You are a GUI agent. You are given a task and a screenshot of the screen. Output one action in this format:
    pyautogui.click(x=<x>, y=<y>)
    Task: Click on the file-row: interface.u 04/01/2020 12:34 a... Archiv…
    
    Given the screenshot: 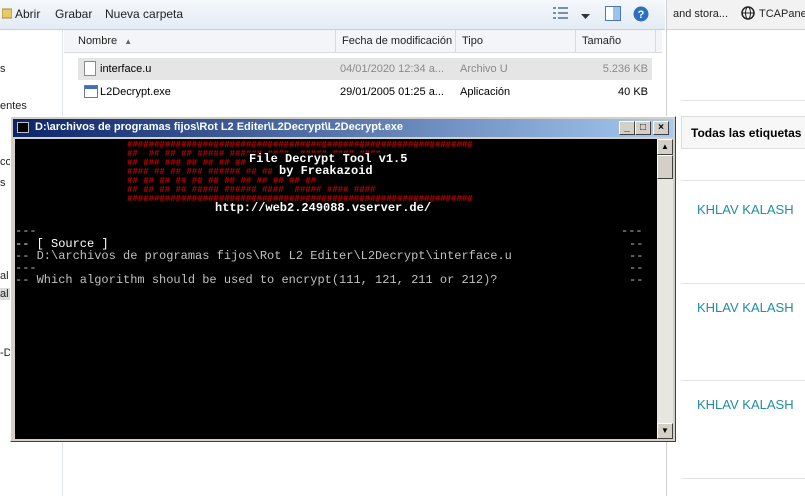 What is the action you would take?
    pyautogui.click(x=365, y=69)
    